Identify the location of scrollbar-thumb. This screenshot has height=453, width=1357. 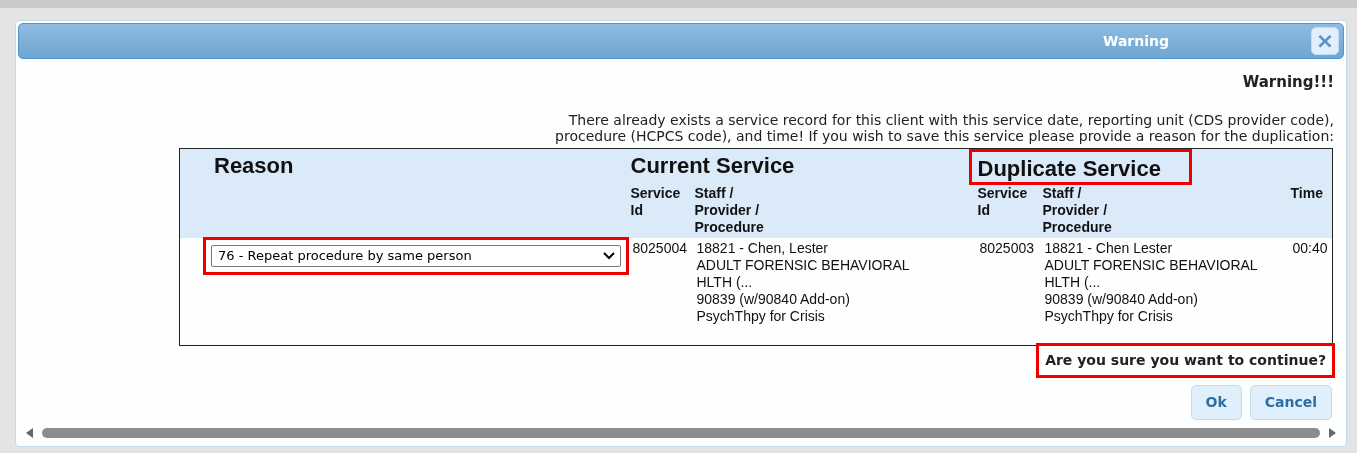
(681, 433).